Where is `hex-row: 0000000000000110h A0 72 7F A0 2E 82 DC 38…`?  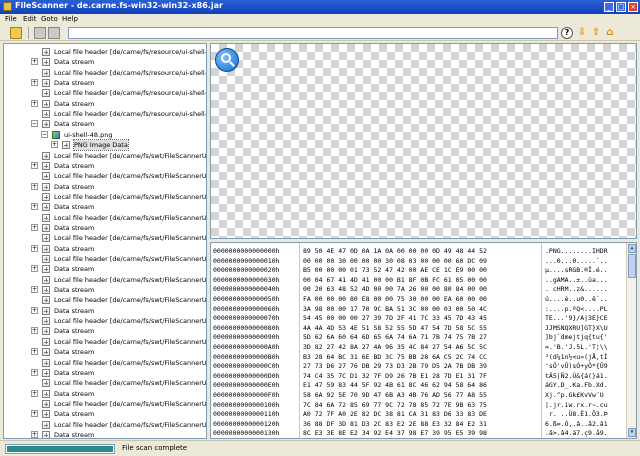
hex-row: 0000000000000110h A0 72 7F A0 2E 82 DC 38… is located at coordinates (418, 414).